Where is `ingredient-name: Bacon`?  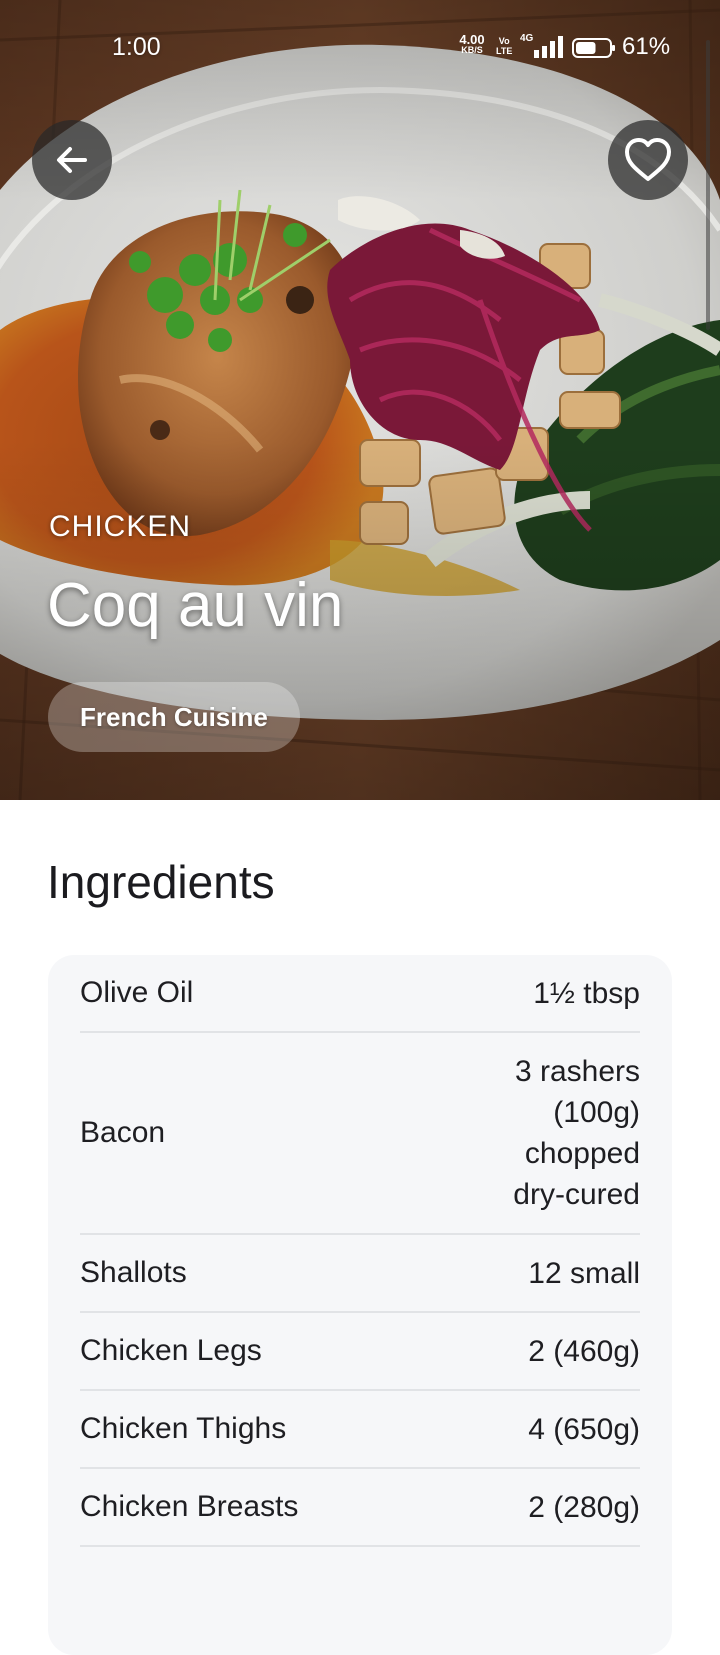
ingredient-name: Bacon is located at coordinates (123, 1132).